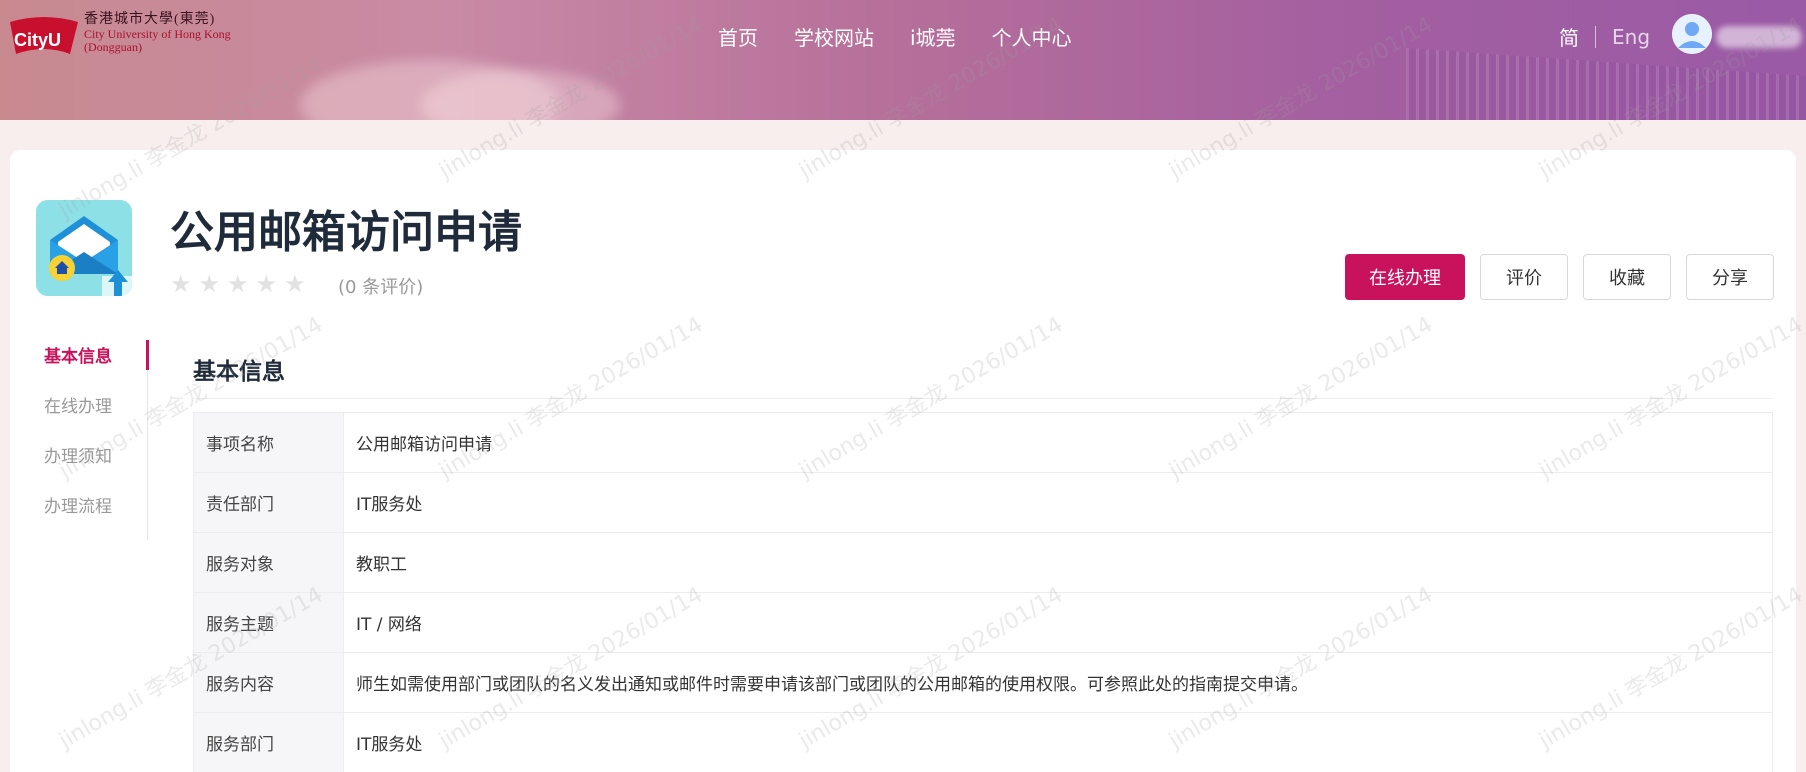 The width and height of the screenshot is (1806, 772). Describe the element at coordinates (1058, 622) in the screenshot. I see `row-value: IT / 网络` at that location.